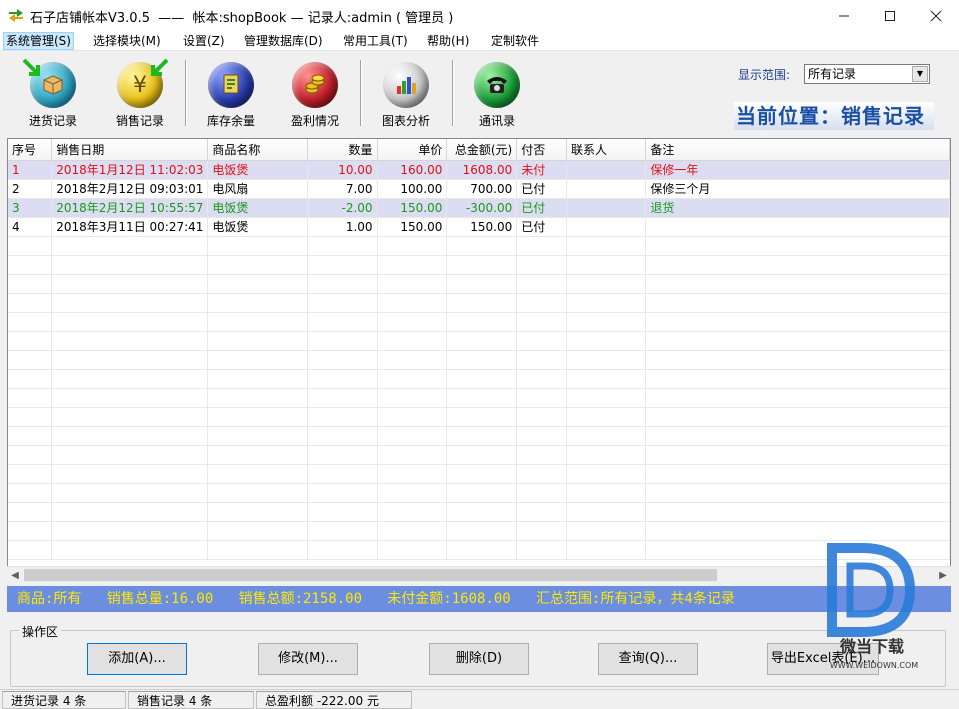 This screenshot has width=959, height=709. Describe the element at coordinates (406, 94) in the screenshot. I see `chart-analysis-button: 图表分析` at that location.